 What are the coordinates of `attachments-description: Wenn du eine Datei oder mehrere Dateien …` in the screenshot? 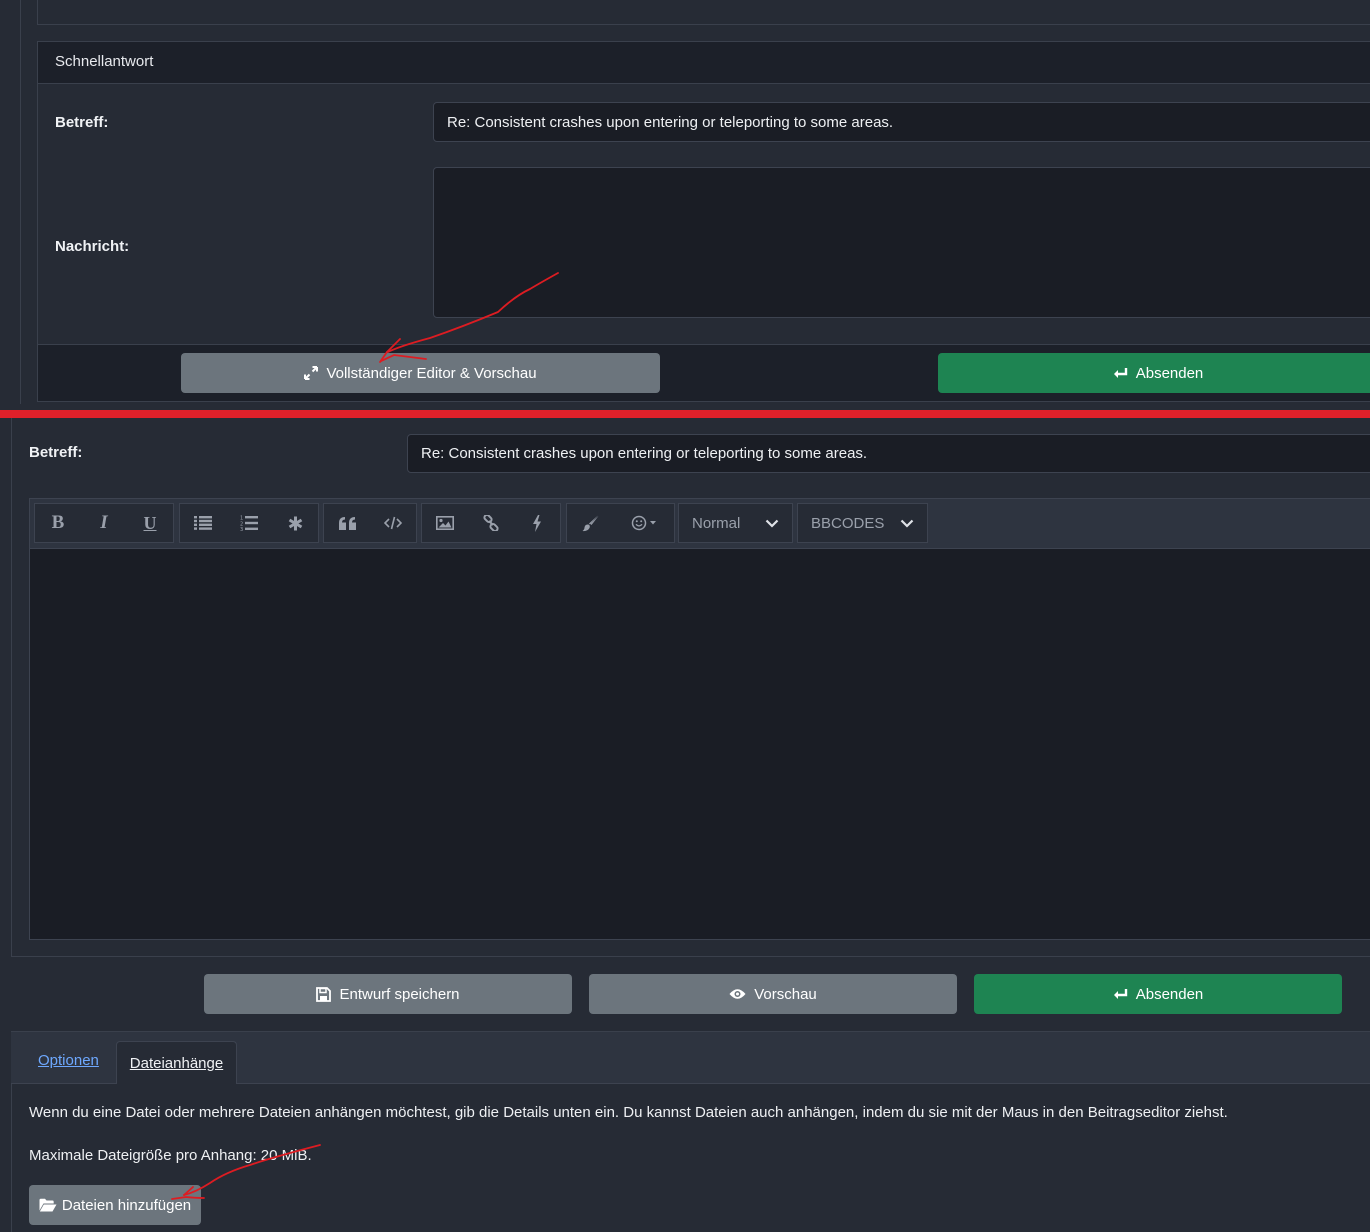 It's located at (628, 1112).